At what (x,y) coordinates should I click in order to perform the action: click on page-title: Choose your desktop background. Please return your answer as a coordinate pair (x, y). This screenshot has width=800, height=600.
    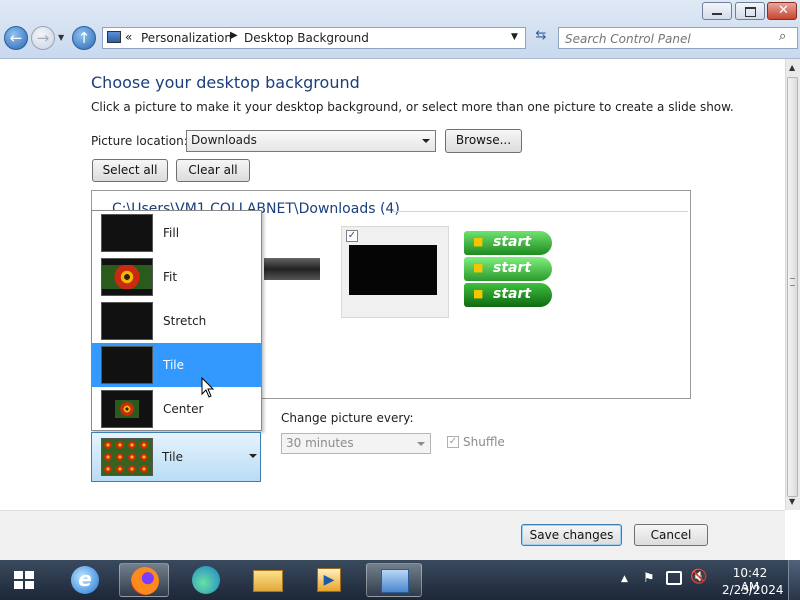
    Looking at the image, I should click on (225, 82).